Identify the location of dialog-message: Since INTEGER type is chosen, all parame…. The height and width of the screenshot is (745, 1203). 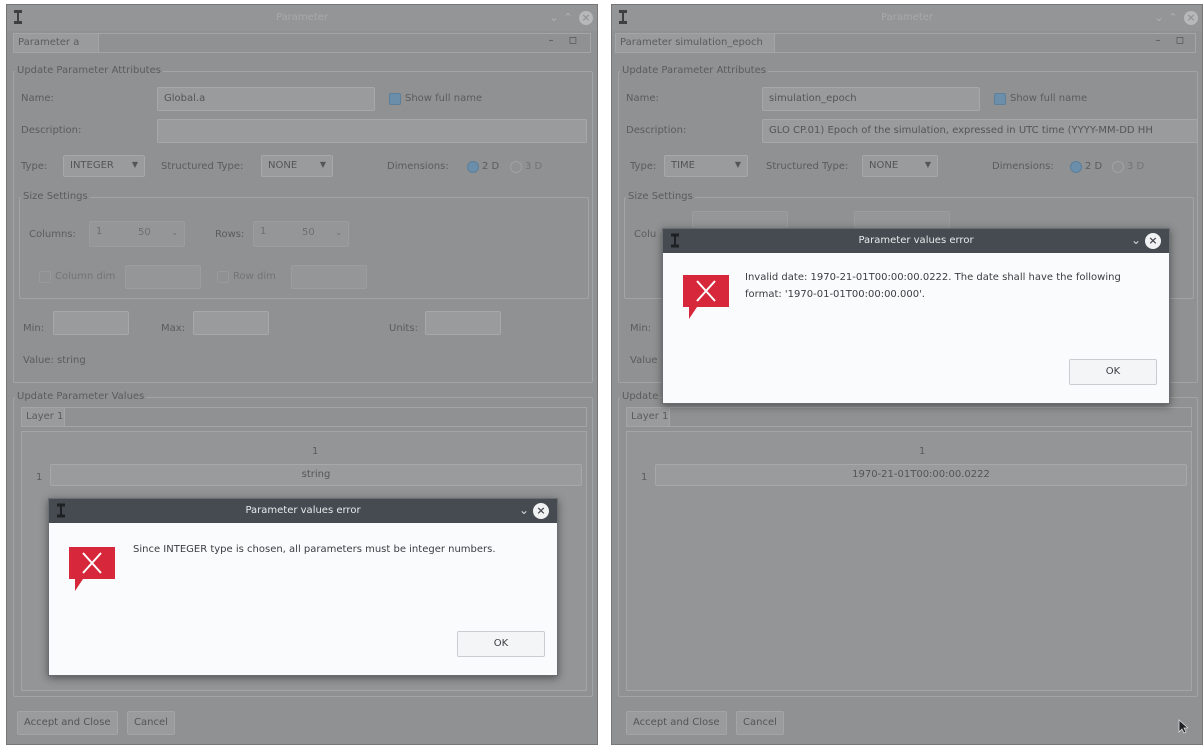
(314, 549).